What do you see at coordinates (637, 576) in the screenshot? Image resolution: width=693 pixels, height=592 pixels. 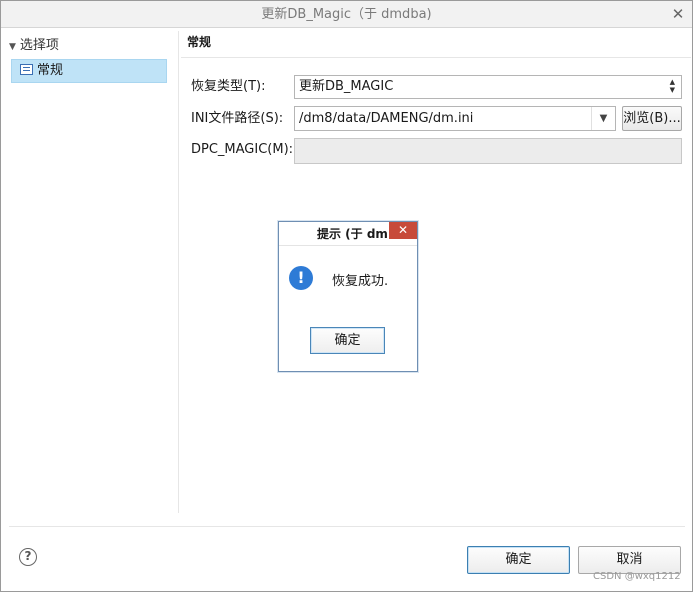 I see `watermark: CSDN @wxq1212` at bounding box center [637, 576].